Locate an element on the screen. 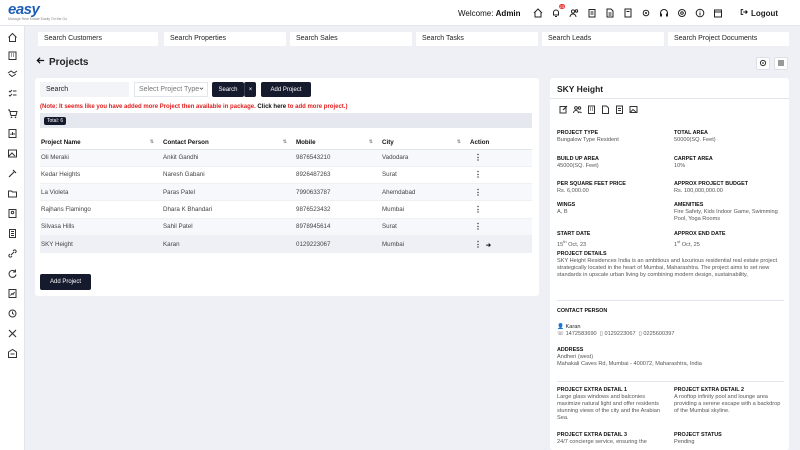 The width and height of the screenshot is (800, 450). gear-icon is located at coordinates (645, 12).